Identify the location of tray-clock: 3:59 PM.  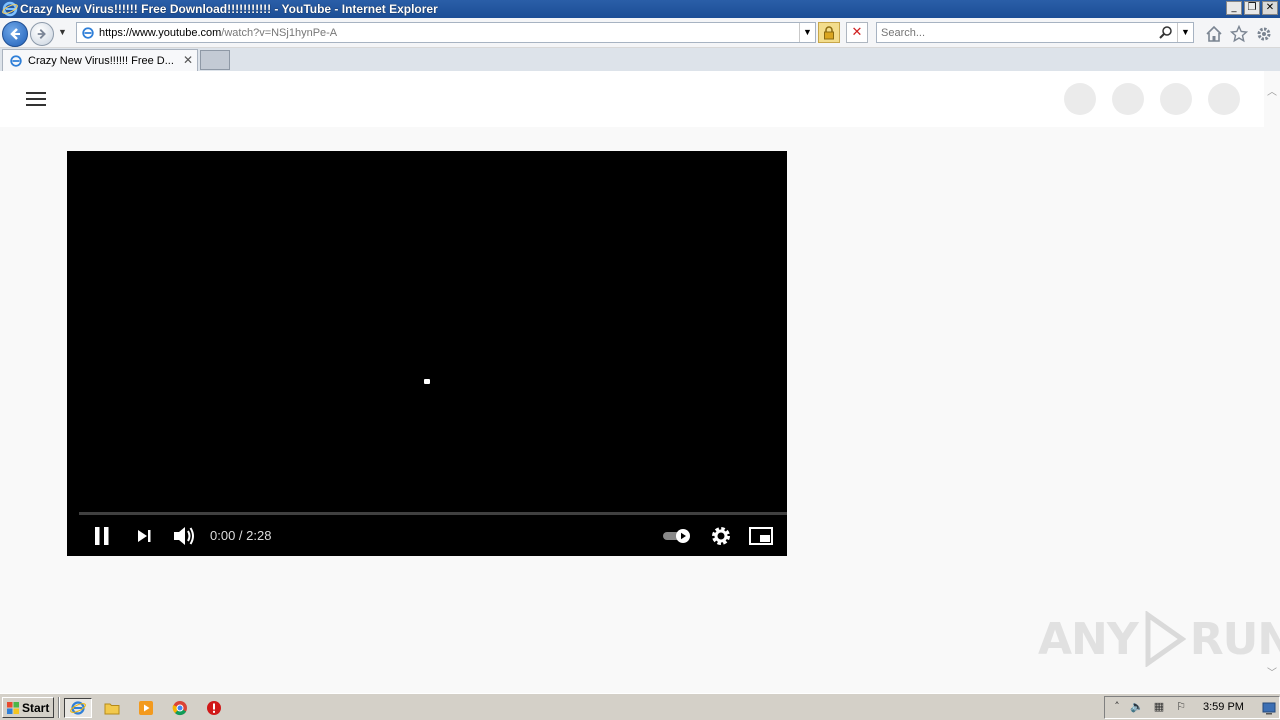
(1223, 707).